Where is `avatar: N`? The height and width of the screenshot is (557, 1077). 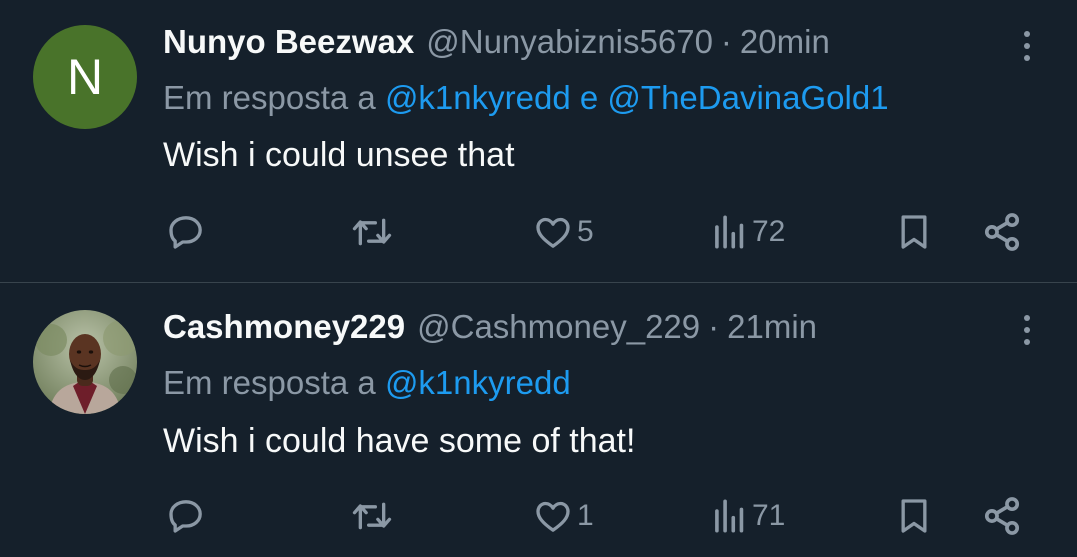 avatar: N is located at coordinates (85, 77).